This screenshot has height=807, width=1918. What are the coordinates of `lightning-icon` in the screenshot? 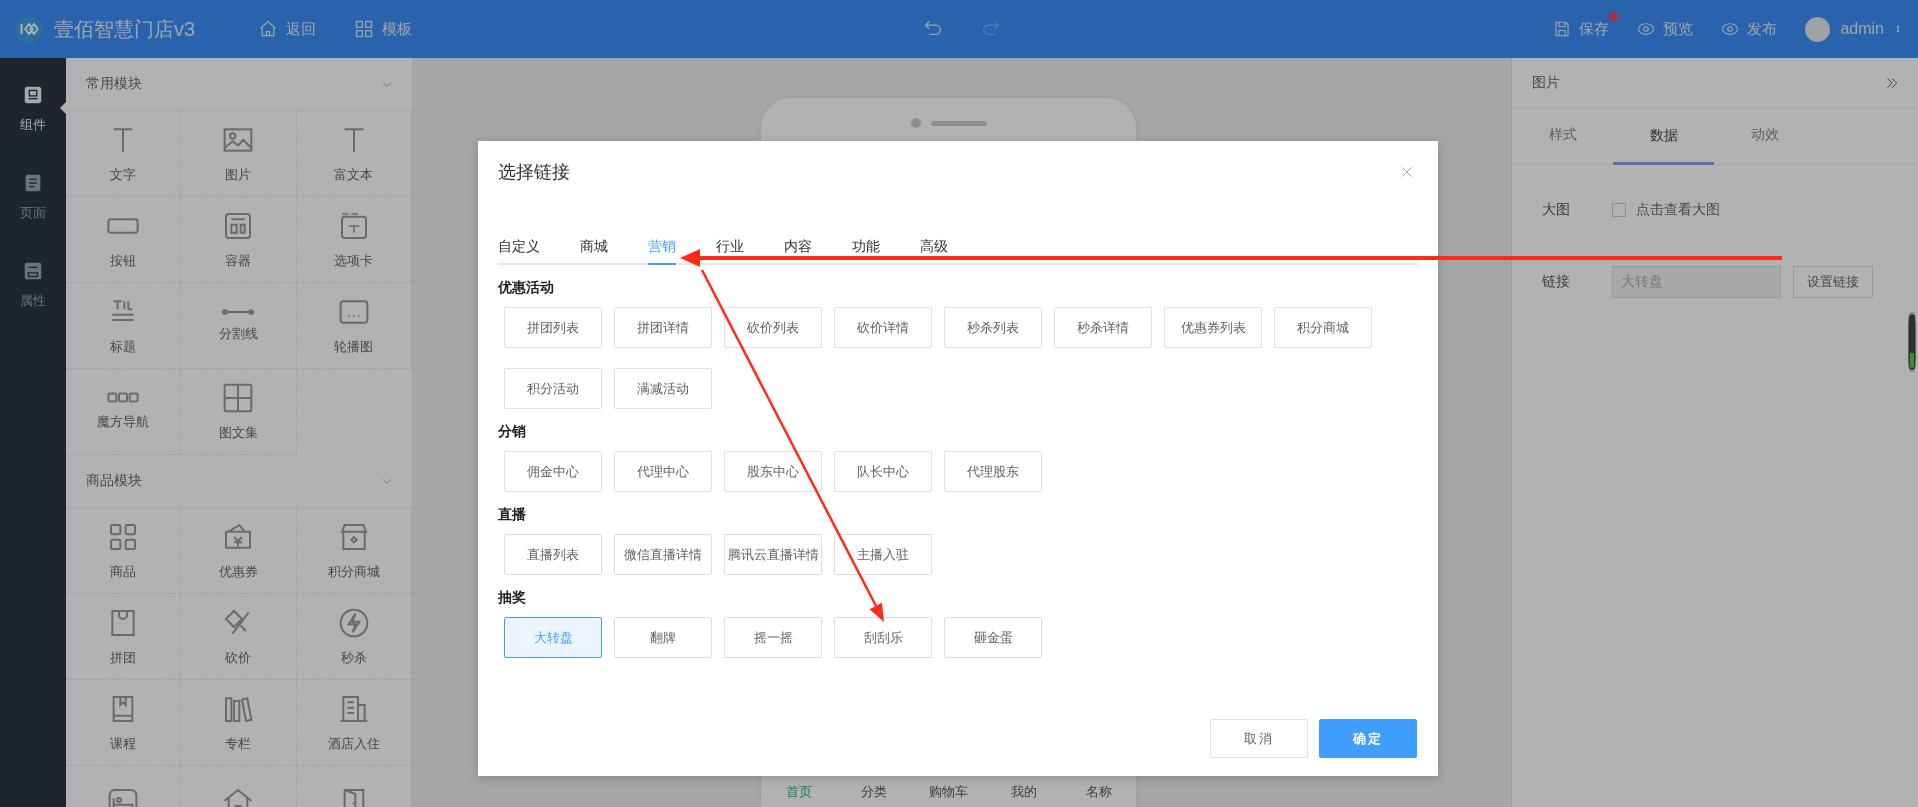 It's located at (353, 622).